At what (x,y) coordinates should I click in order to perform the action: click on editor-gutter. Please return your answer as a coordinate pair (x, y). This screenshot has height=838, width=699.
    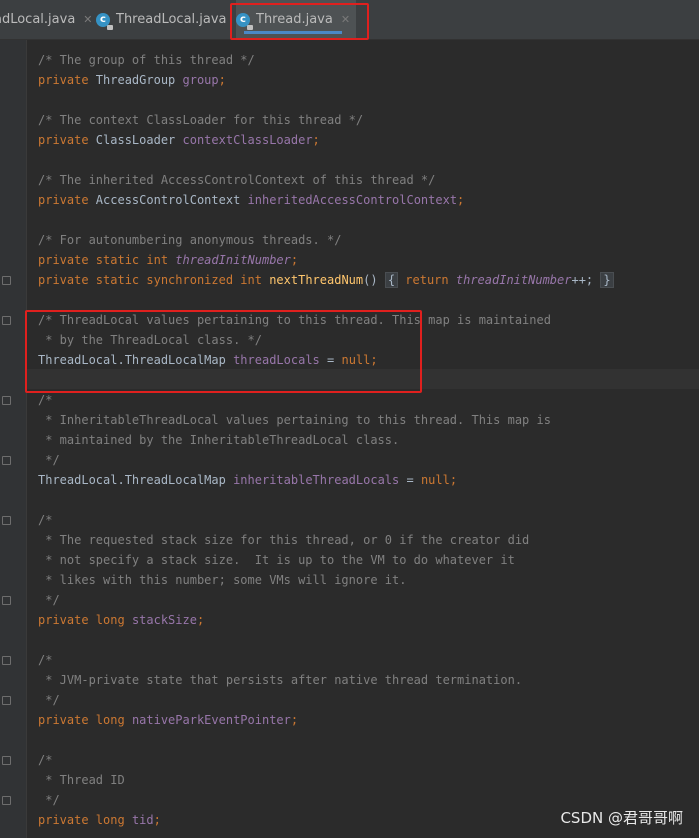
    Looking at the image, I should click on (13, 439).